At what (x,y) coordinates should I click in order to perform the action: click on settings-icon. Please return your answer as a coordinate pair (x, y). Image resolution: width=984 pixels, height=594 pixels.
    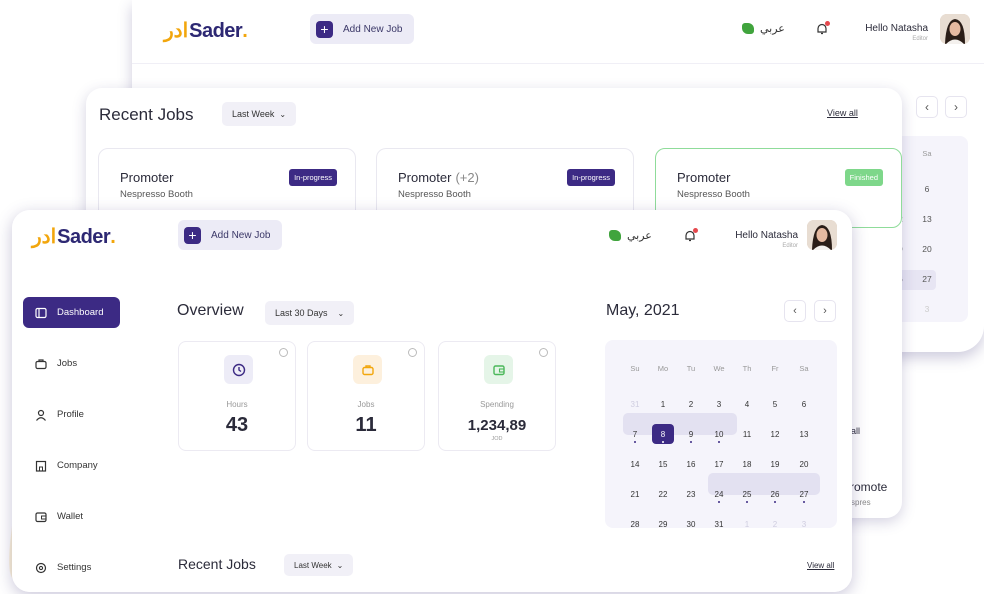
    Looking at the image, I should click on (41, 568).